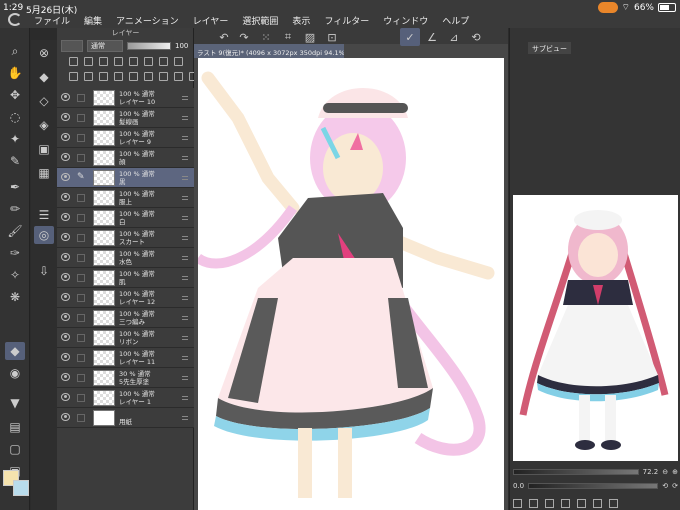  What do you see at coordinates (125, 238) in the screenshot?
I see `layer-row: 100 % 通常 スカート` at bounding box center [125, 238].